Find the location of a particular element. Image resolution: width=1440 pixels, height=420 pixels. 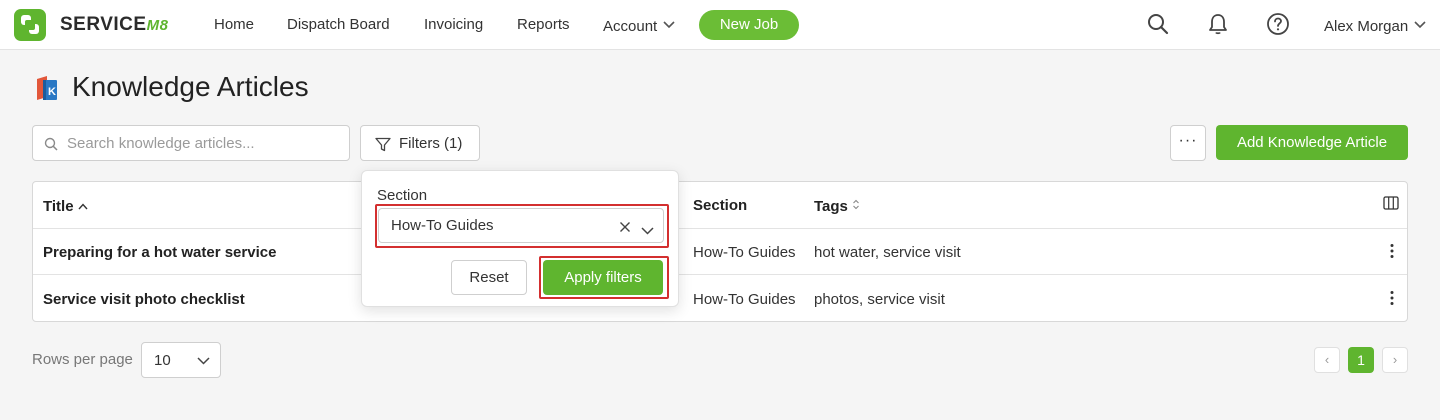

section-select: How-To Guides is located at coordinates (521, 225).